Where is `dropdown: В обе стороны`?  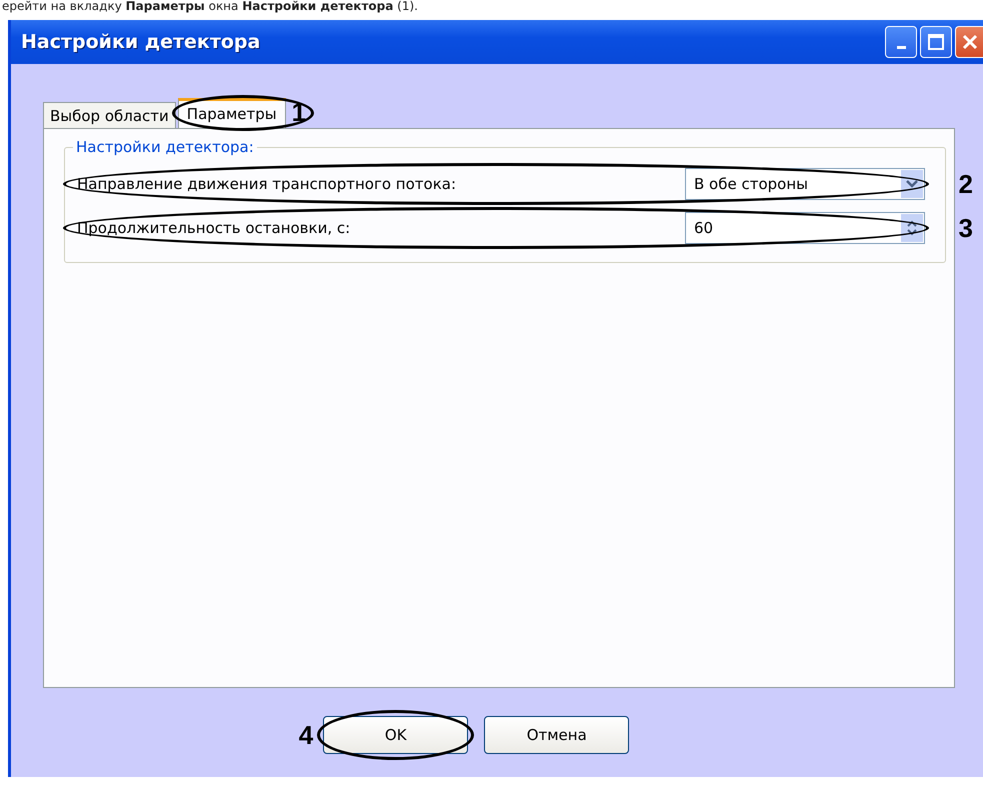 dropdown: В обе стороны is located at coordinates (805, 184).